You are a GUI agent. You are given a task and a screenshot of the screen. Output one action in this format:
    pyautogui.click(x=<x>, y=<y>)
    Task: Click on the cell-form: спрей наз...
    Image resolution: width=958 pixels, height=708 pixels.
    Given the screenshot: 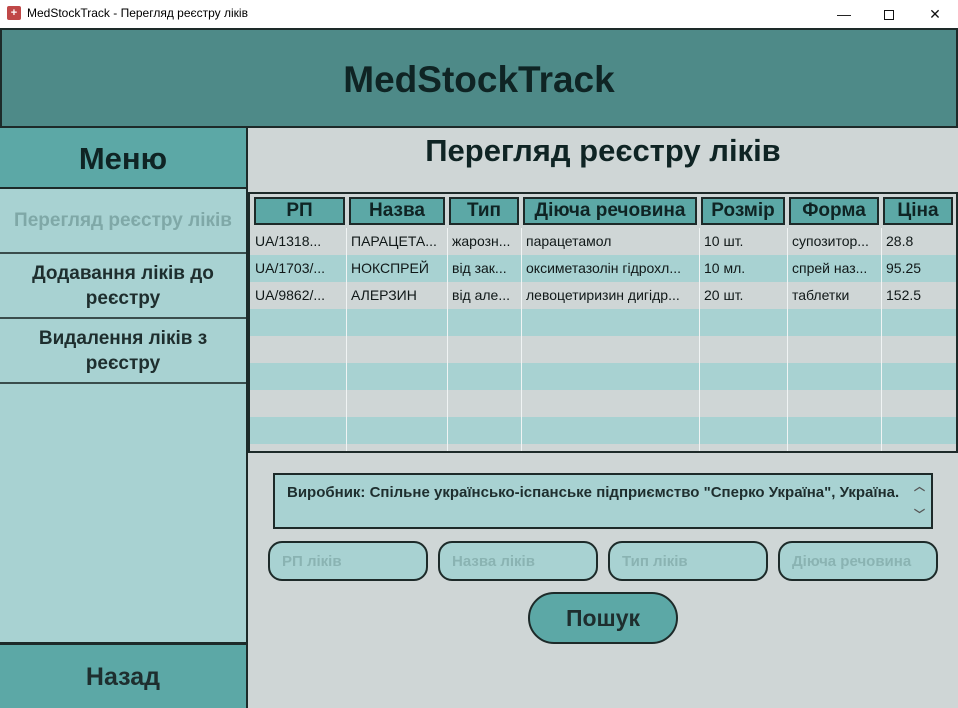 What is the action you would take?
    pyautogui.click(x=830, y=268)
    